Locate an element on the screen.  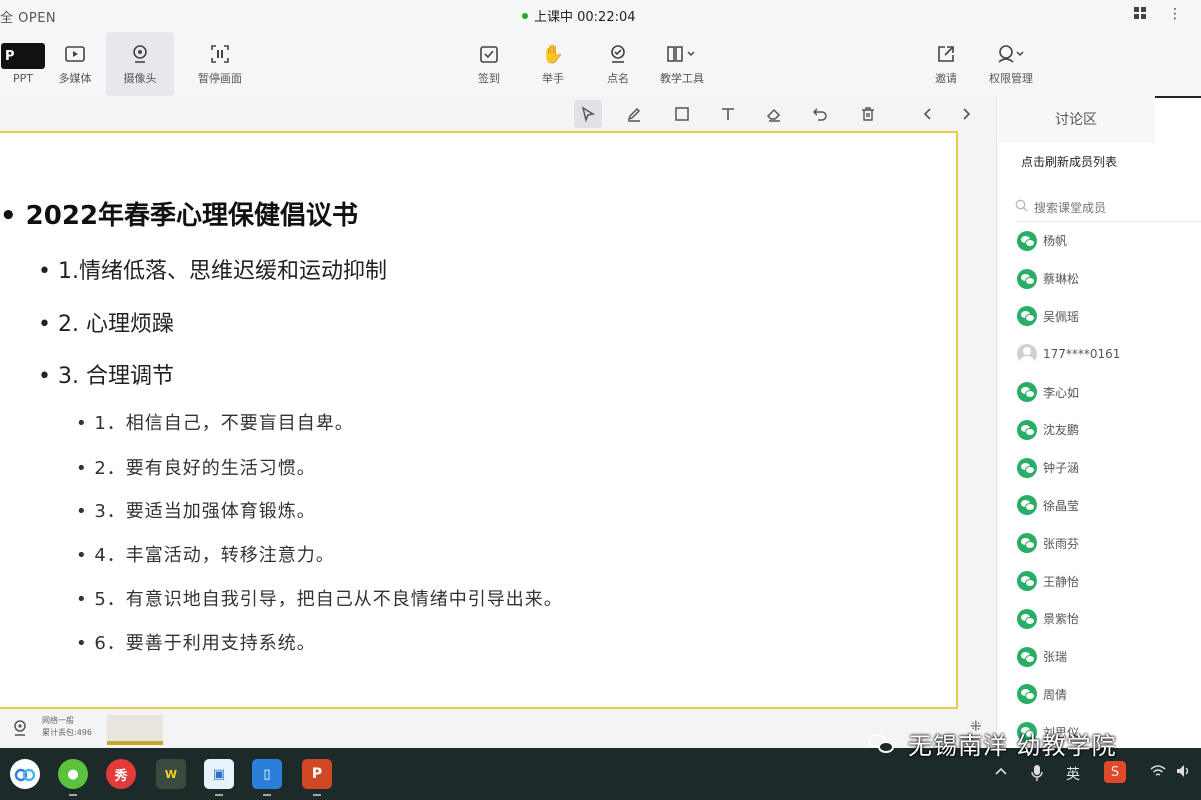
refresh-members-link: 点击刷新成员列表 is located at coordinates (1069, 161).